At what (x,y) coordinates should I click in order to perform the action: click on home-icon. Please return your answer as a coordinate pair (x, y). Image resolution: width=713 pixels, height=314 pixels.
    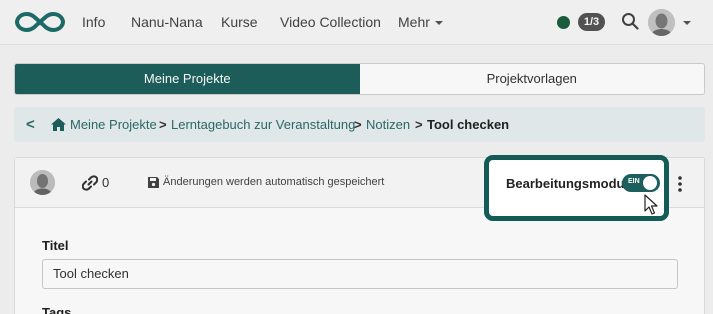
    Looking at the image, I should click on (58, 124).